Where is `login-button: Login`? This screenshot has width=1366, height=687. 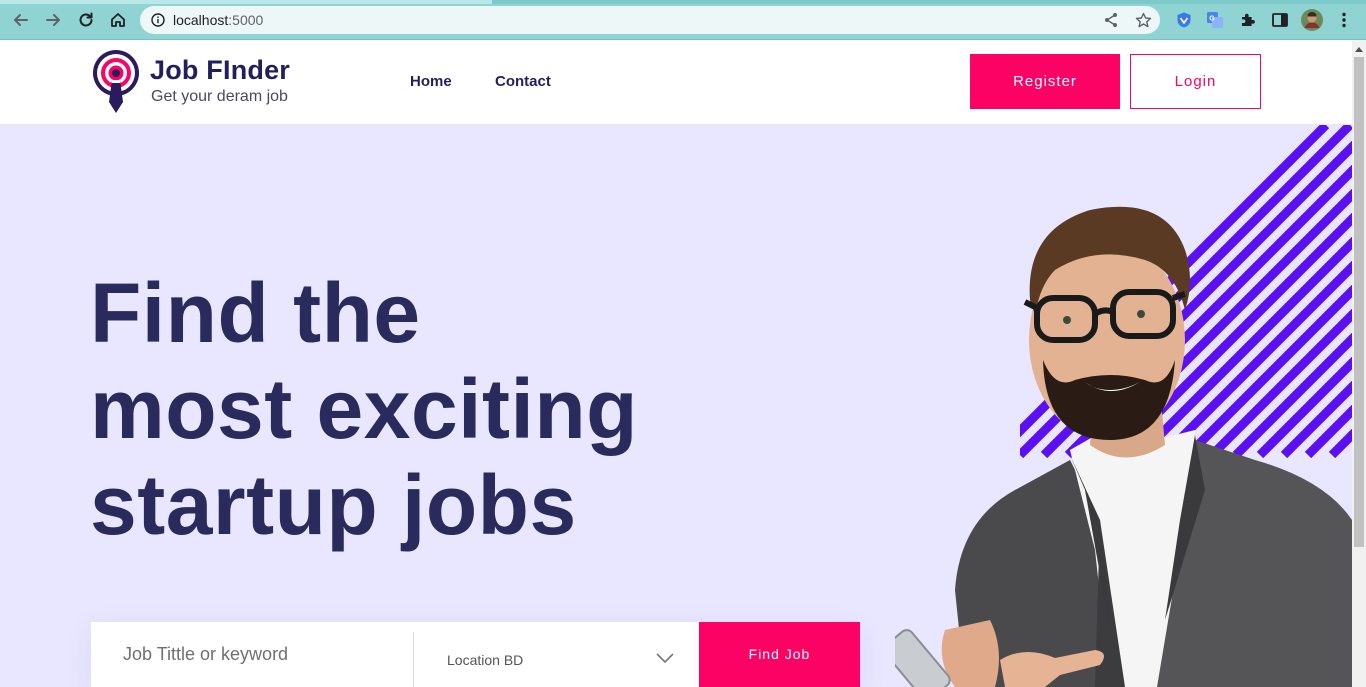
login-button: Login is located at coordinates (1195, 81).